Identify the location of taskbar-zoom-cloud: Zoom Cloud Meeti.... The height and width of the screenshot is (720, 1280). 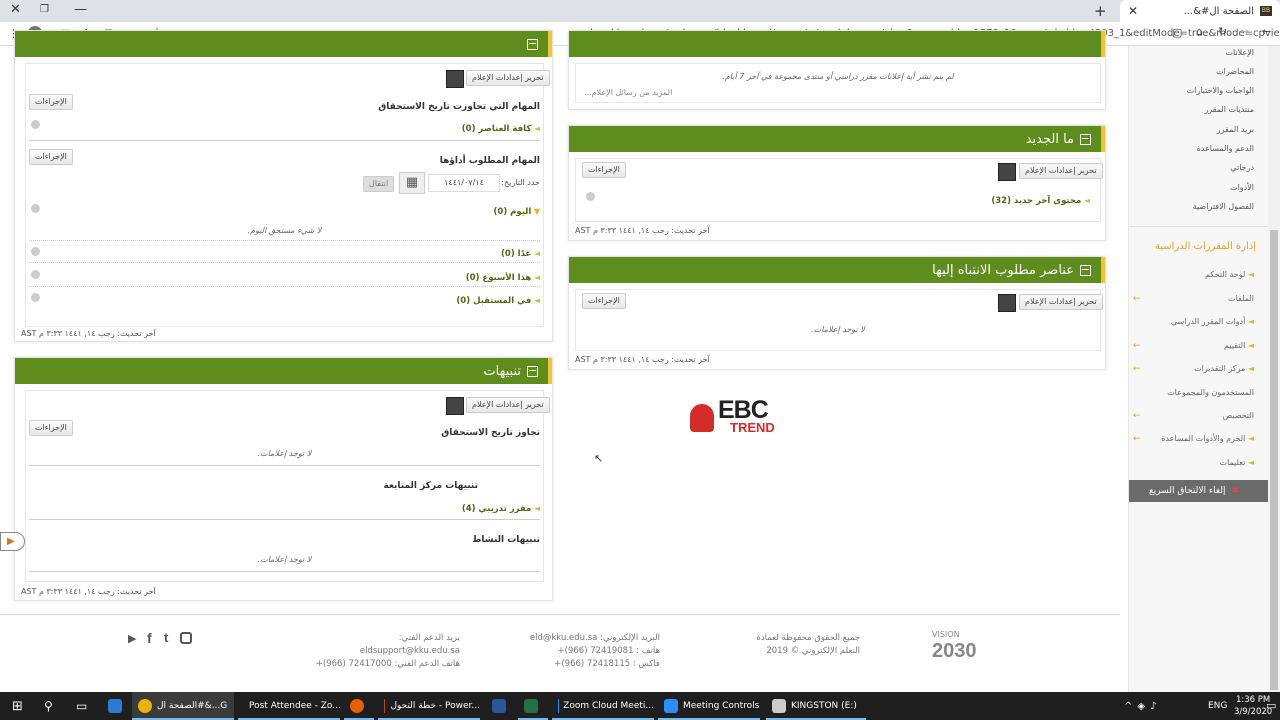
(603, 706).